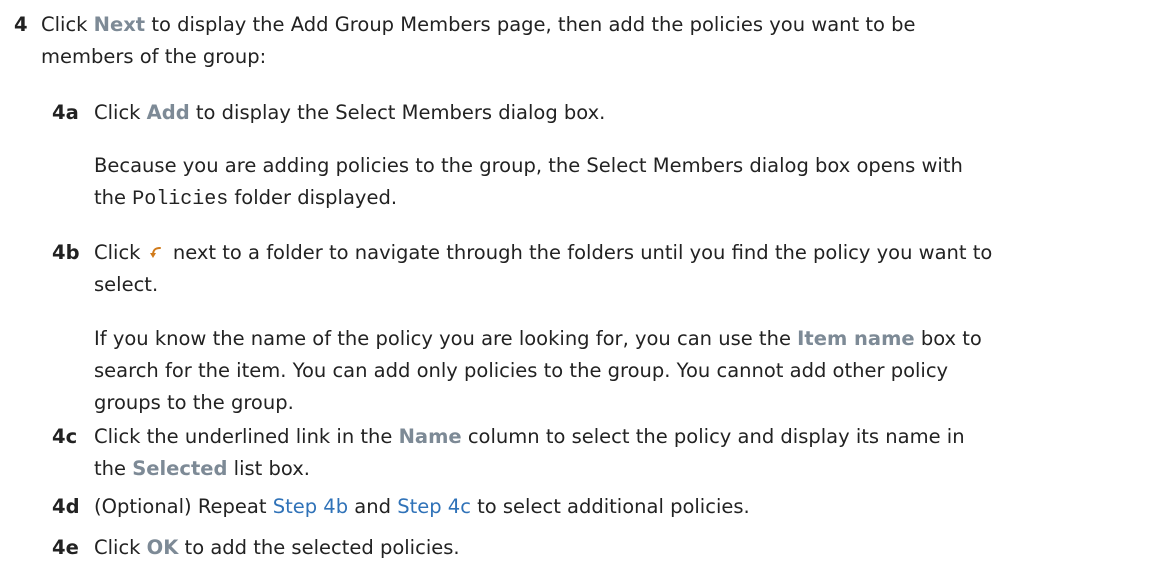  What do you see at coordinates (313, 197) in the screenshot?
I see `note-post: folder displayed.` at bounding box center [313, 197].